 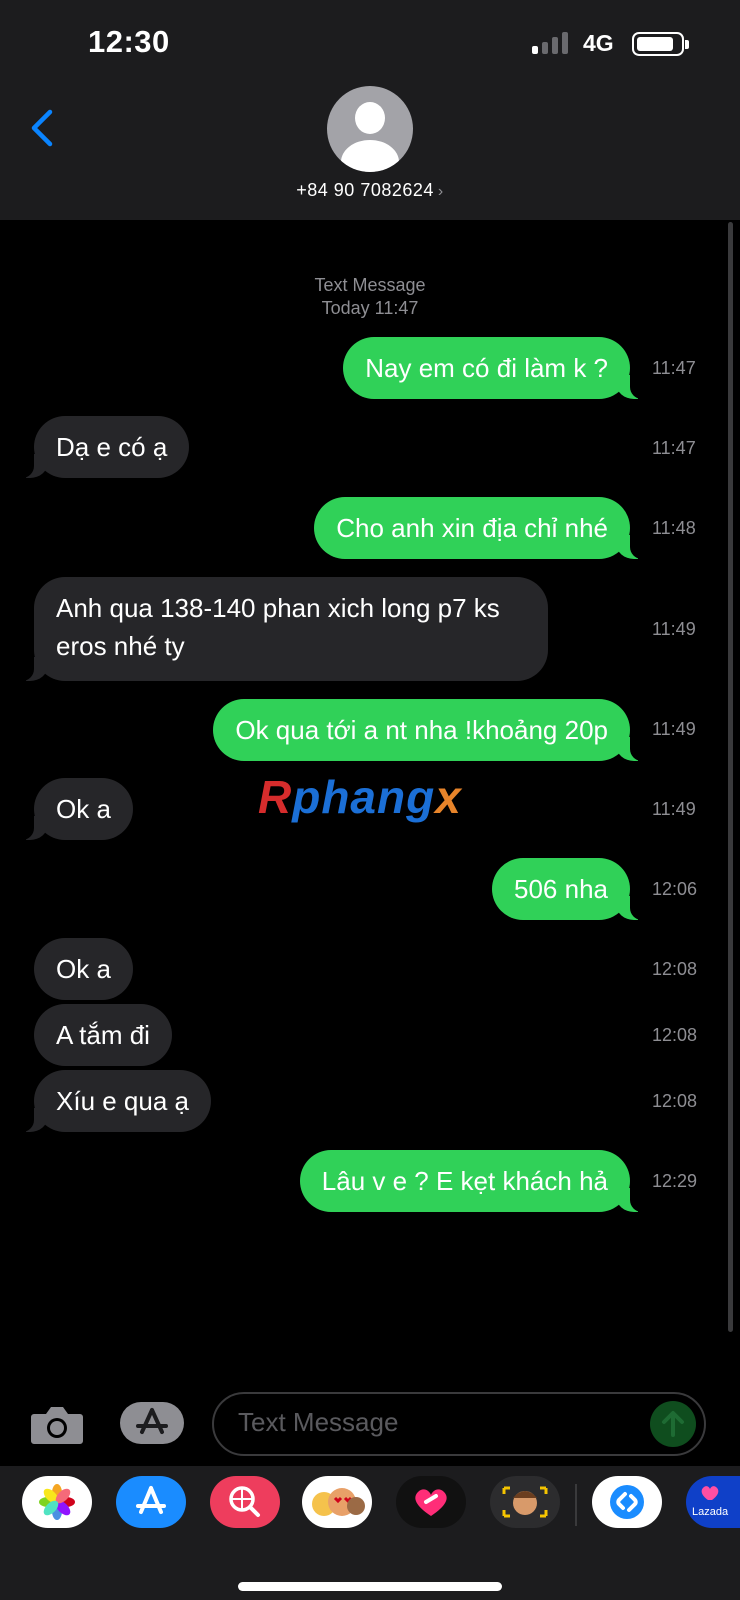 I want to click on camera-icon, so click(x=57, y=1424).